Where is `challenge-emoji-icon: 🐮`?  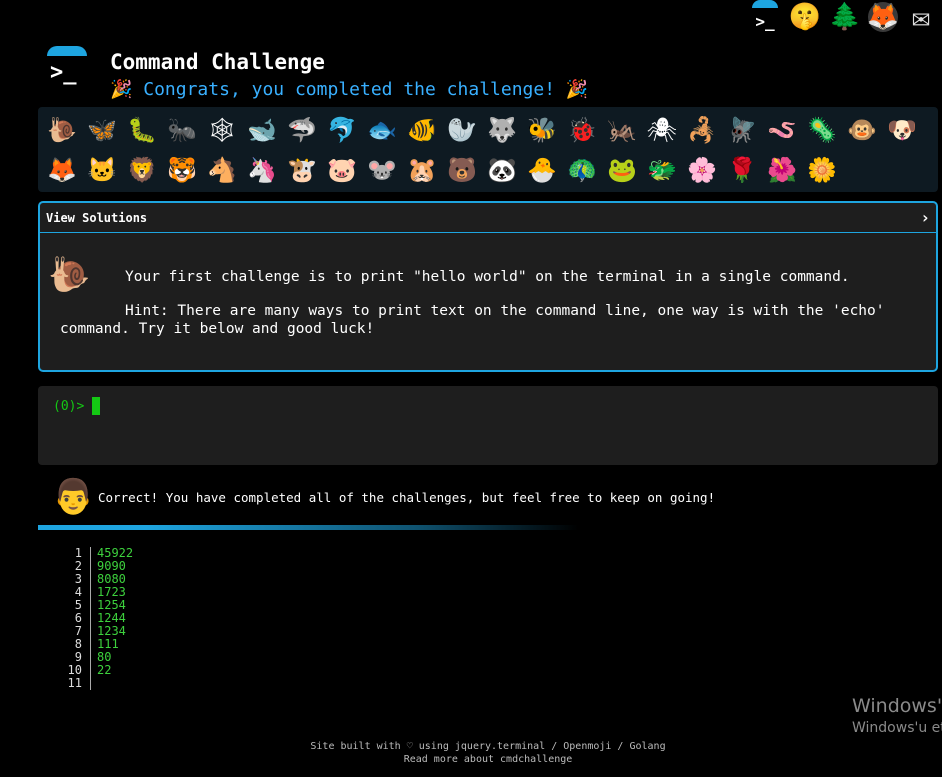 challenge-emoji-icon: 🐮 is located at coordinates (302, 170).